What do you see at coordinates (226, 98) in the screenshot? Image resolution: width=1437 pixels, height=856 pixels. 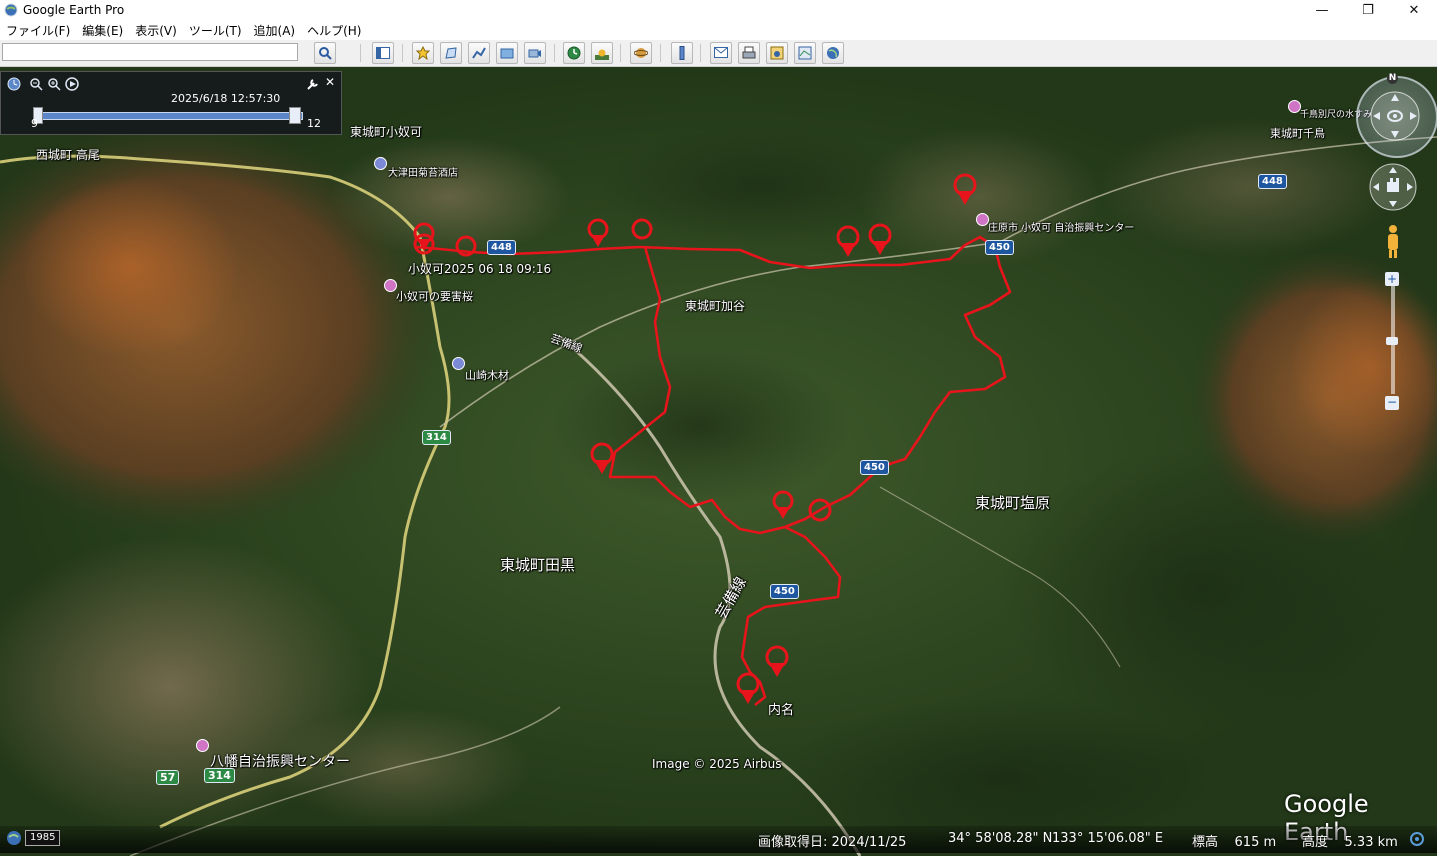 I see `time-slider-timestamp: 2025/6/18 12:57:30` at bounding box center [226, 98].